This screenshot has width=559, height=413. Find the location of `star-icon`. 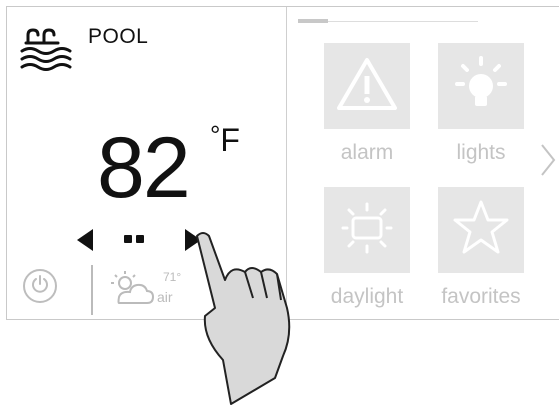

star-icon is located at coordinates (481, 230).